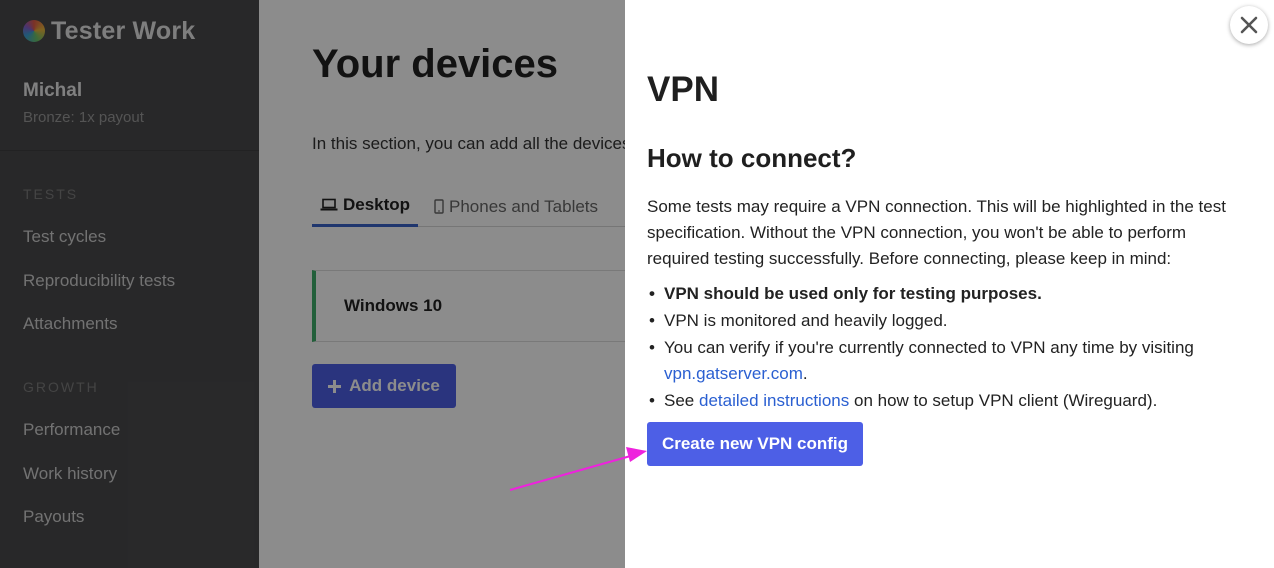 This screenshot has height=568, width=1274. Describe the element at coordinates (733, 373) in the screenshot. I see `vpn-check-link: vpn.gatserver.com` at that location.